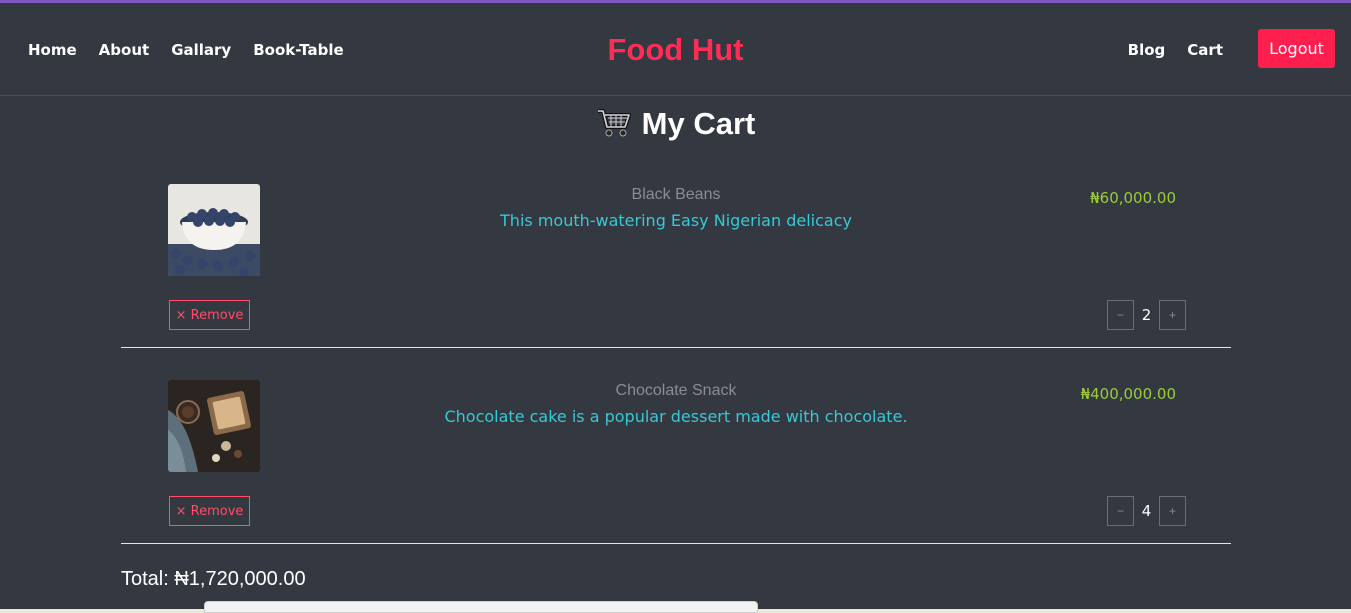  I want to click on bottom-panel-edge, so click(675, 607).